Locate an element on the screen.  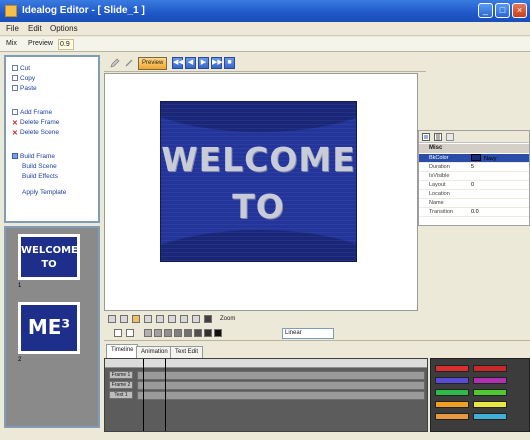
tab-animation: Animation is located at coordinates (154, 352).